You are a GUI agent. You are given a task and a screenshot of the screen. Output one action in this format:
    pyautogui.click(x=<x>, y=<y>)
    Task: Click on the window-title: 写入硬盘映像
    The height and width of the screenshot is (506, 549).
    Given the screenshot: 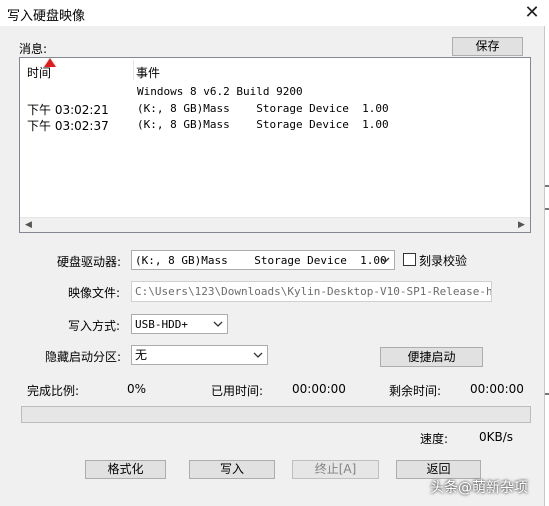 What is the action you would take?
    pyautogui.click(x=46, y=16)
    